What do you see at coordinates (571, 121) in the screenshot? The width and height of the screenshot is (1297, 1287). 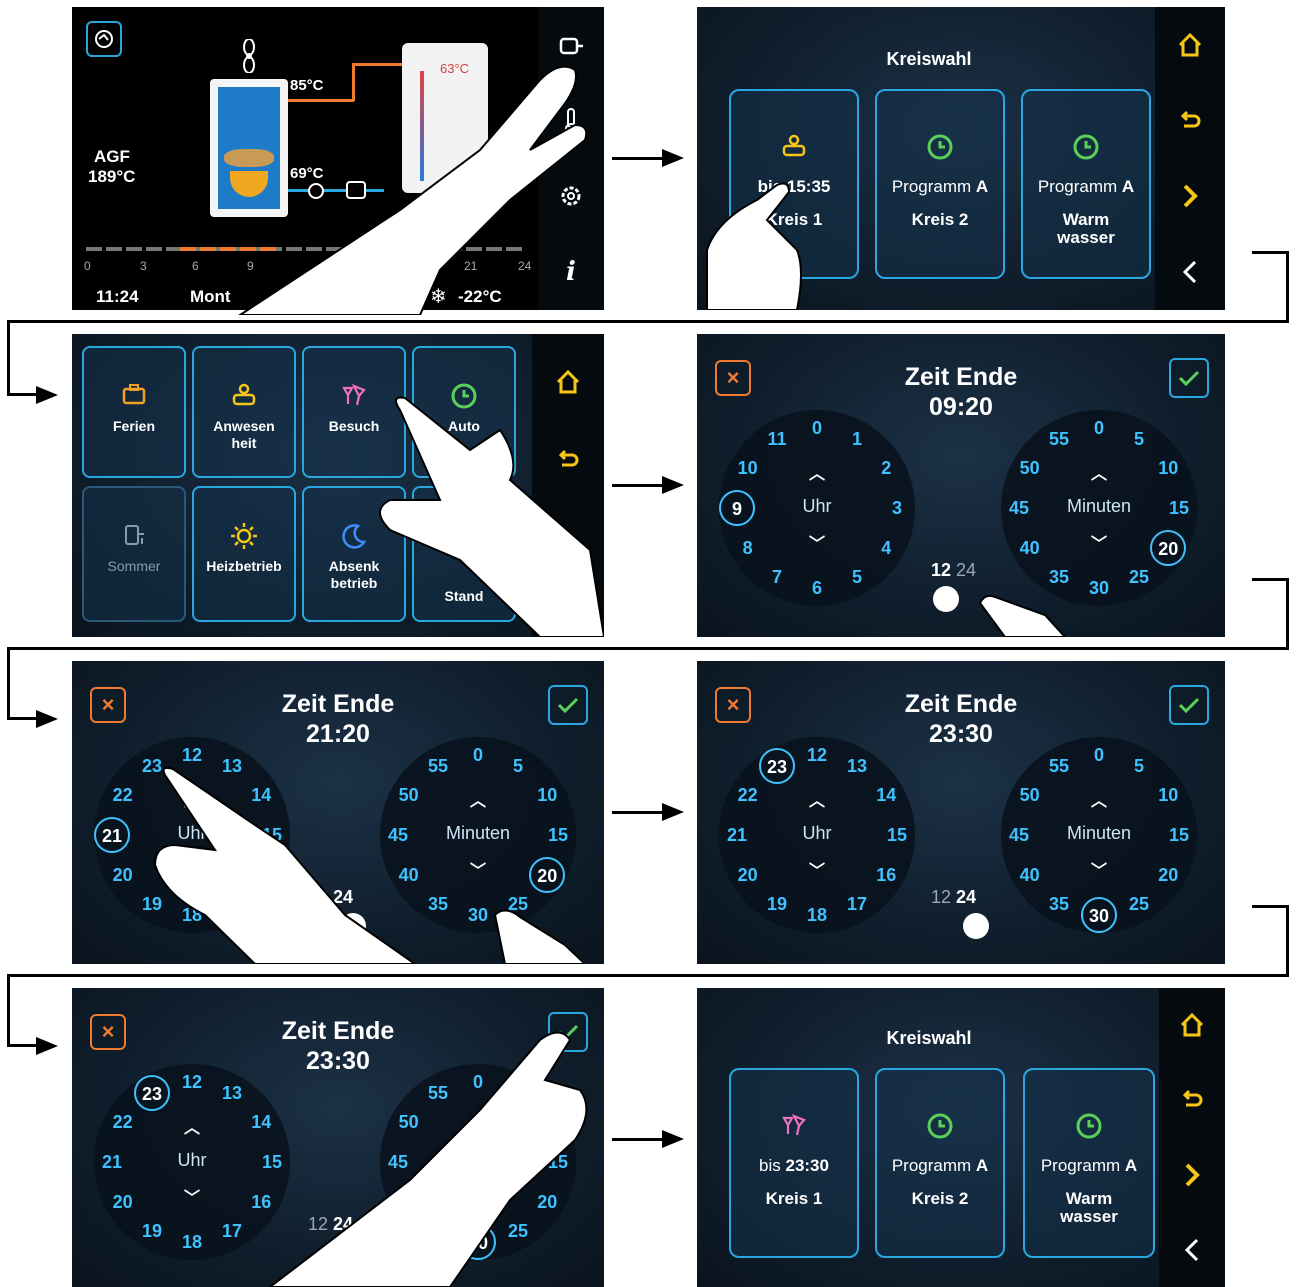 I see `thermometer-icon` at bounding box center [571, 121].